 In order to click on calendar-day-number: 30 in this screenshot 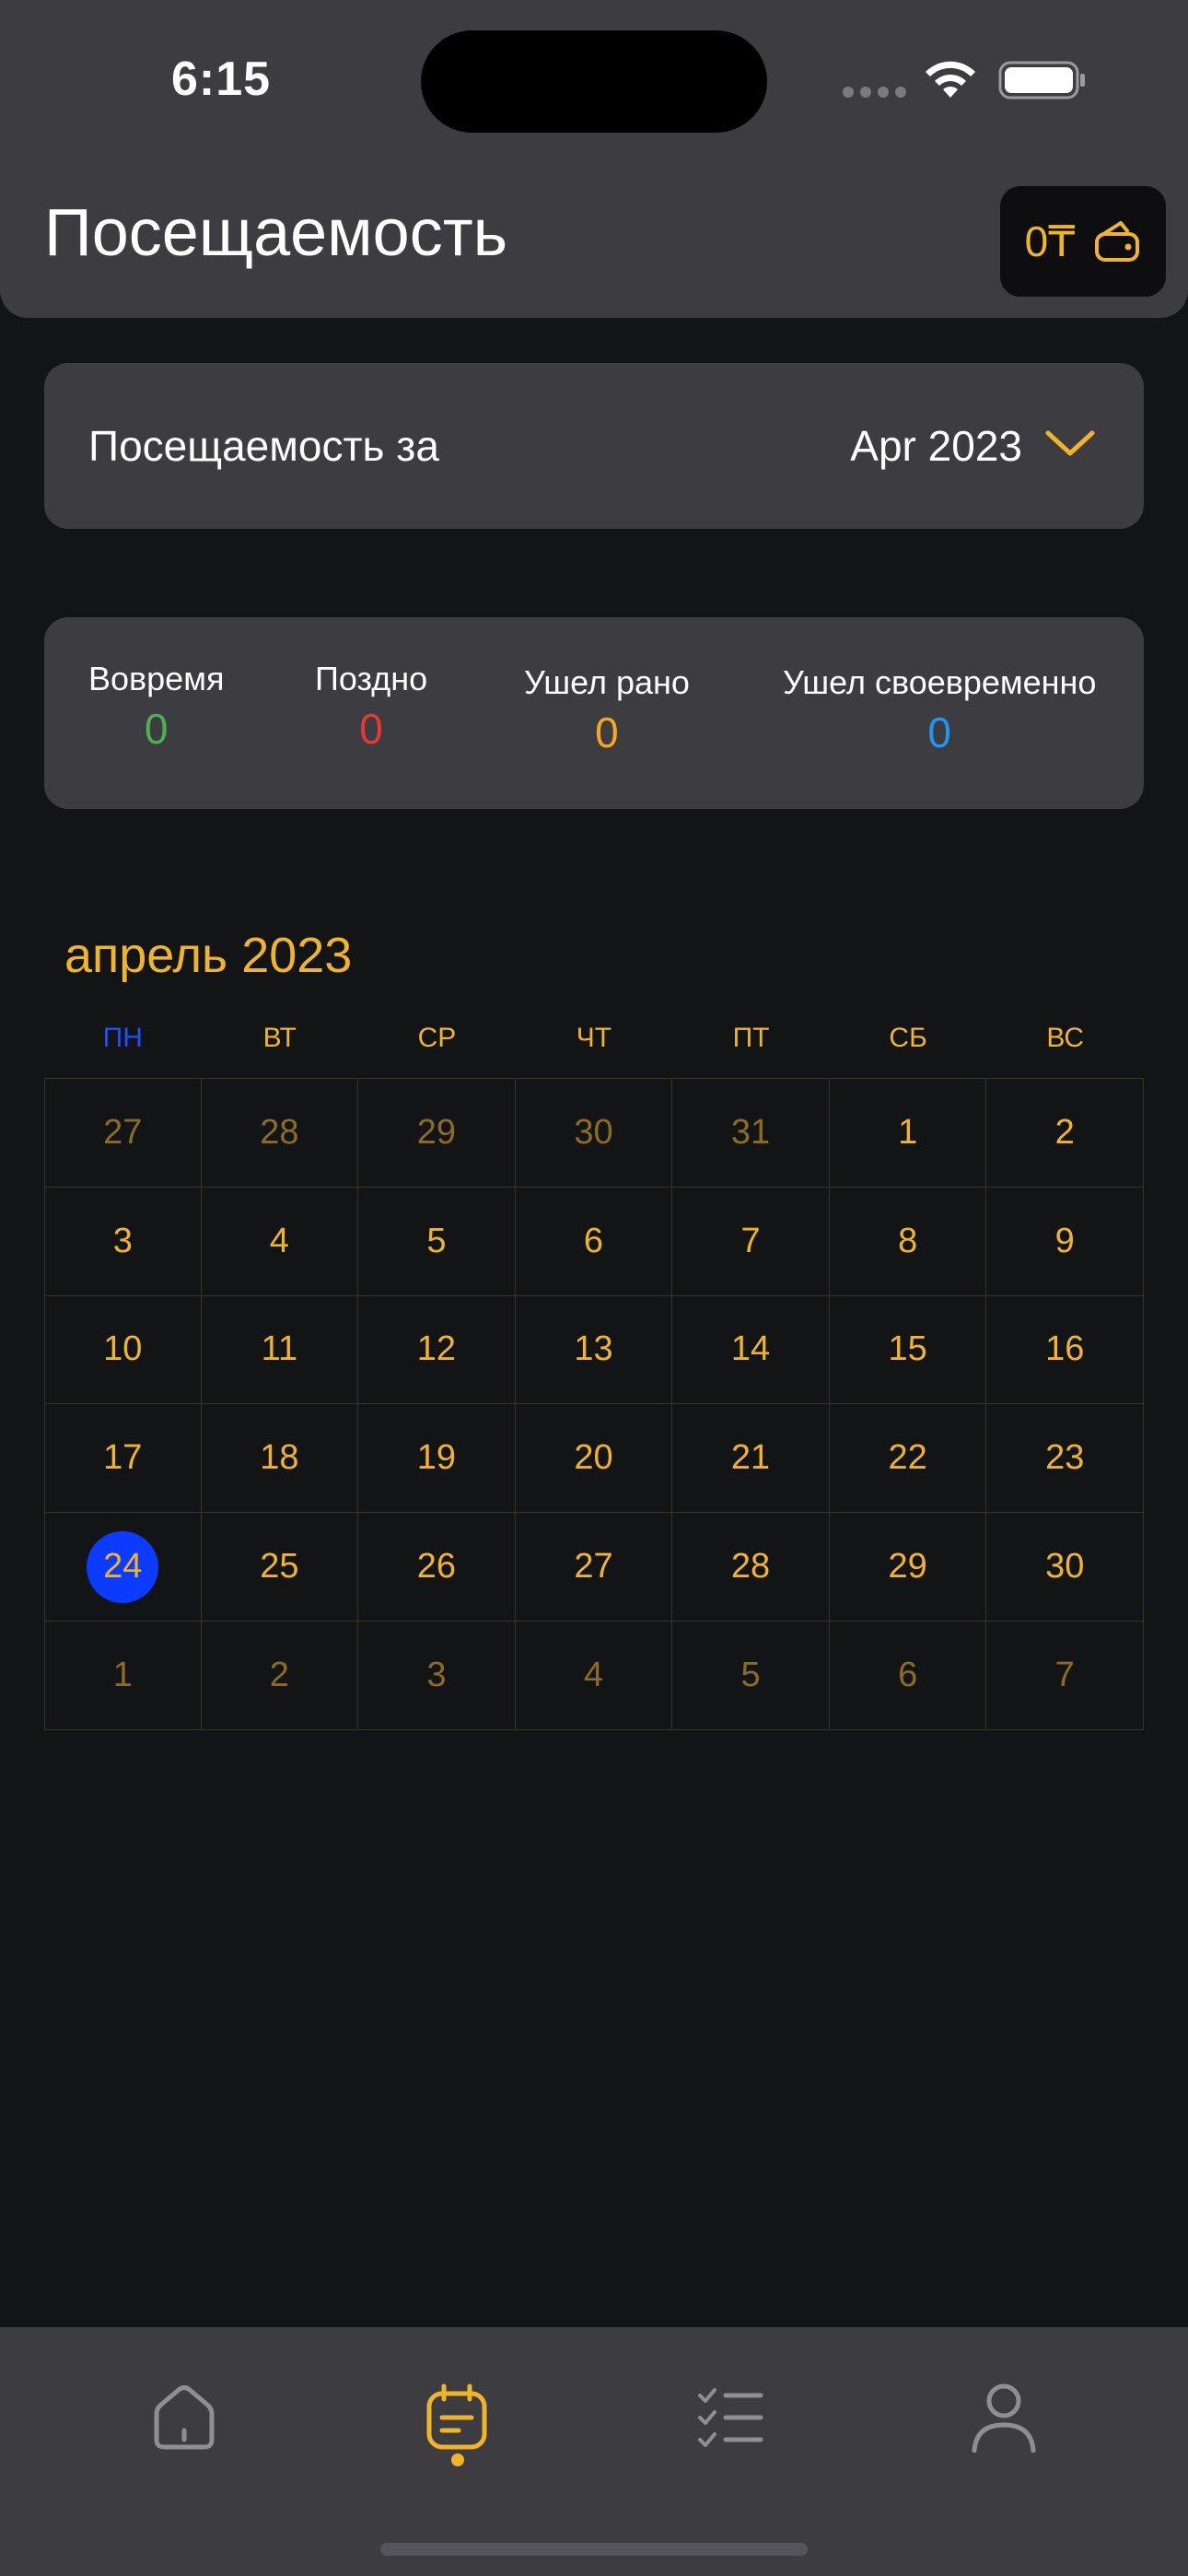, I will do `click(1065, 1567)`.